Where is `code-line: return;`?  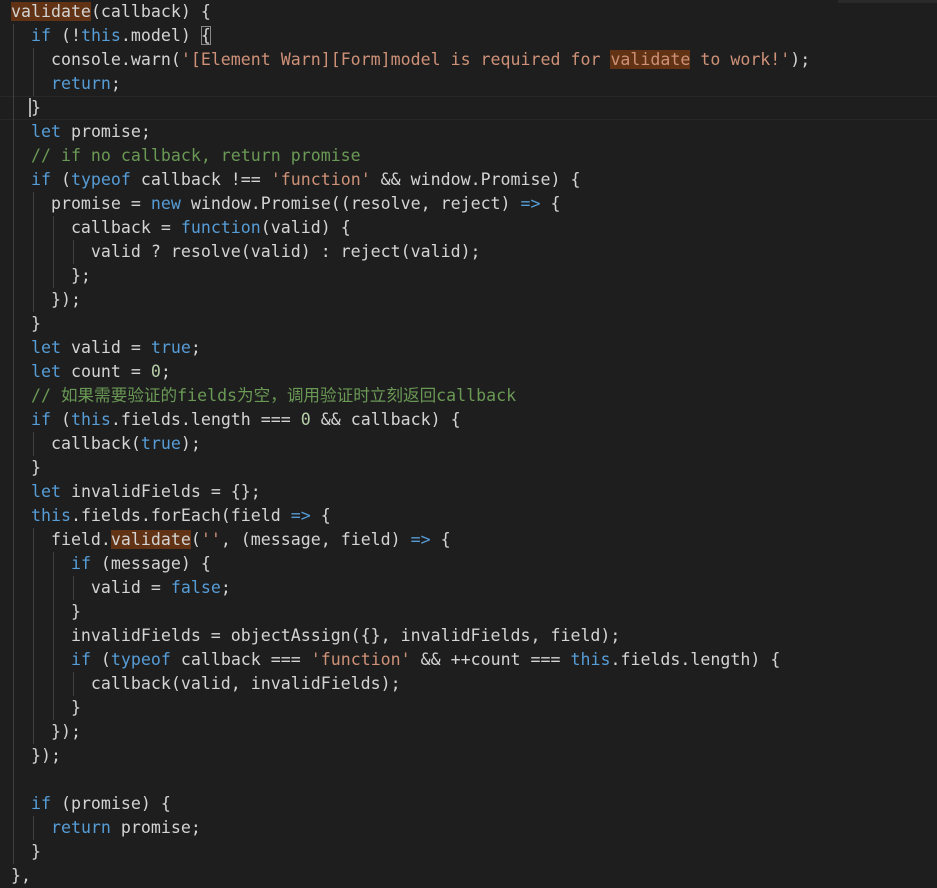 code-line: return; is located at coordinates (66, 84).